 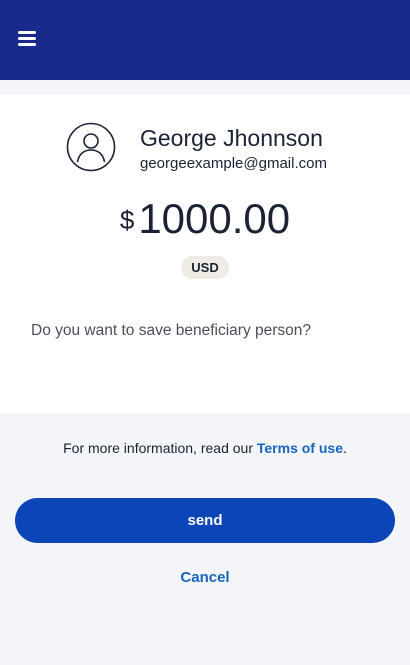 I want to click on save-beneficiary-question: Do you want to save beneficiary person?, so click(x=171, y=330).